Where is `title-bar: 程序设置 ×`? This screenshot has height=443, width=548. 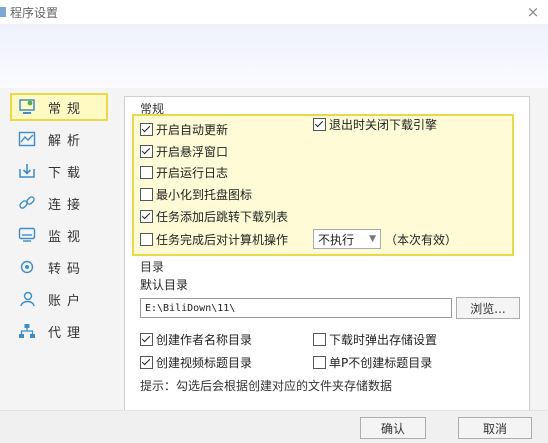
title-bar: 程序设置 × is located at coordinates (274, 12).